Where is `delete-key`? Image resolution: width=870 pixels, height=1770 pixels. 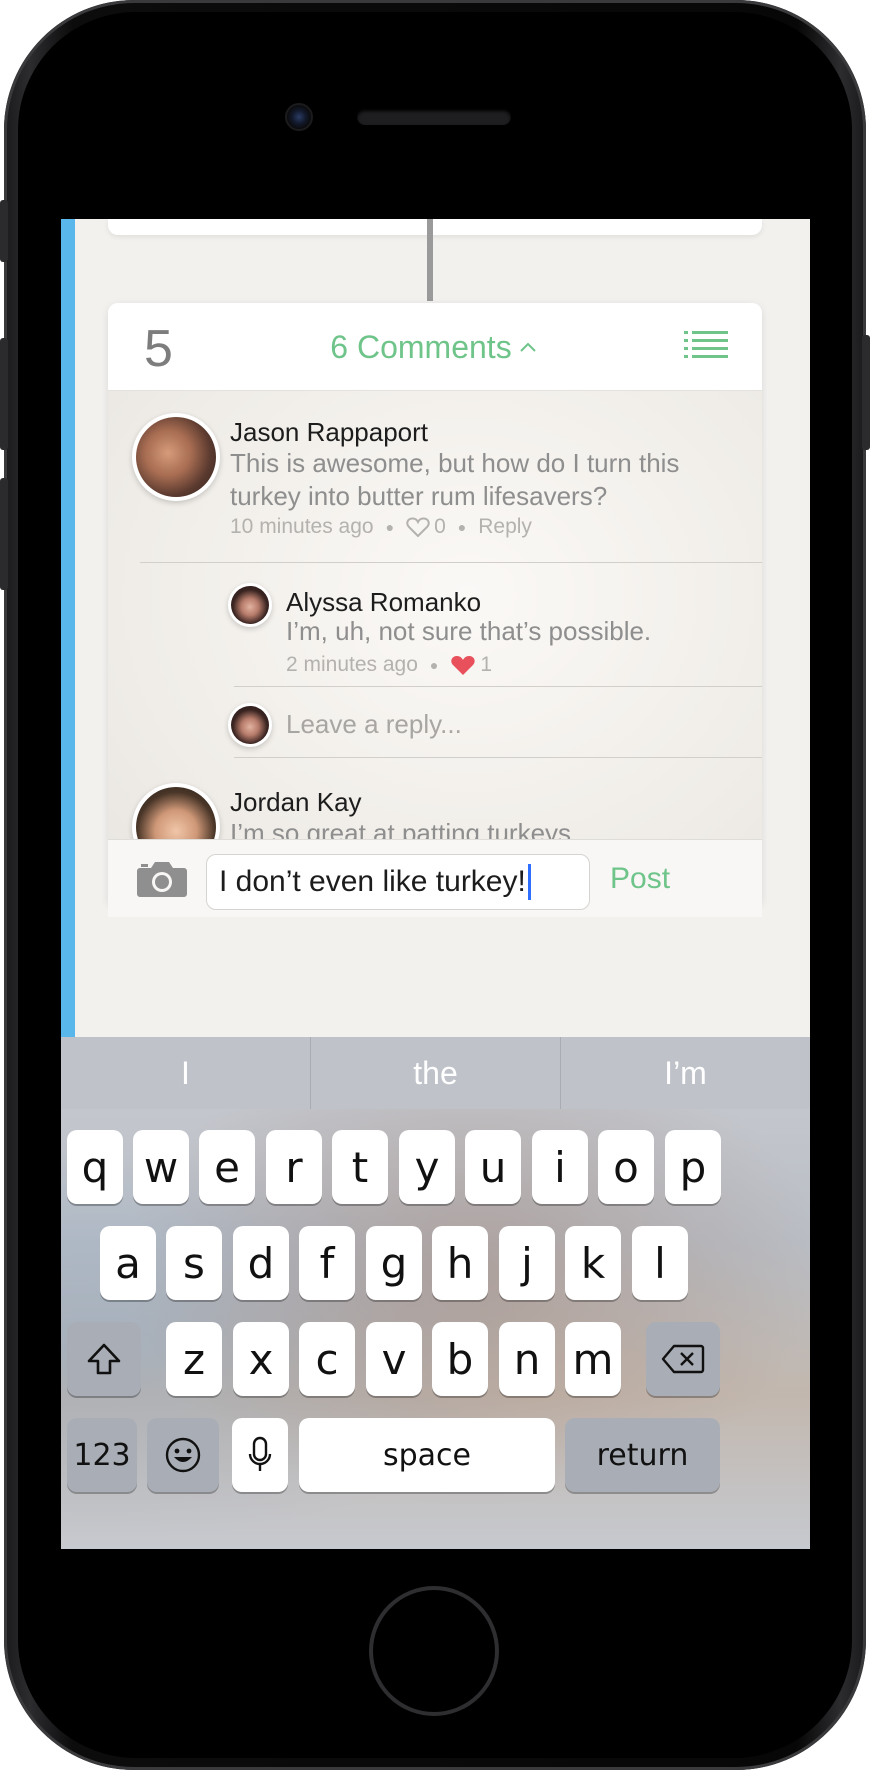 delete-key is located at coordinates (683, 1359).